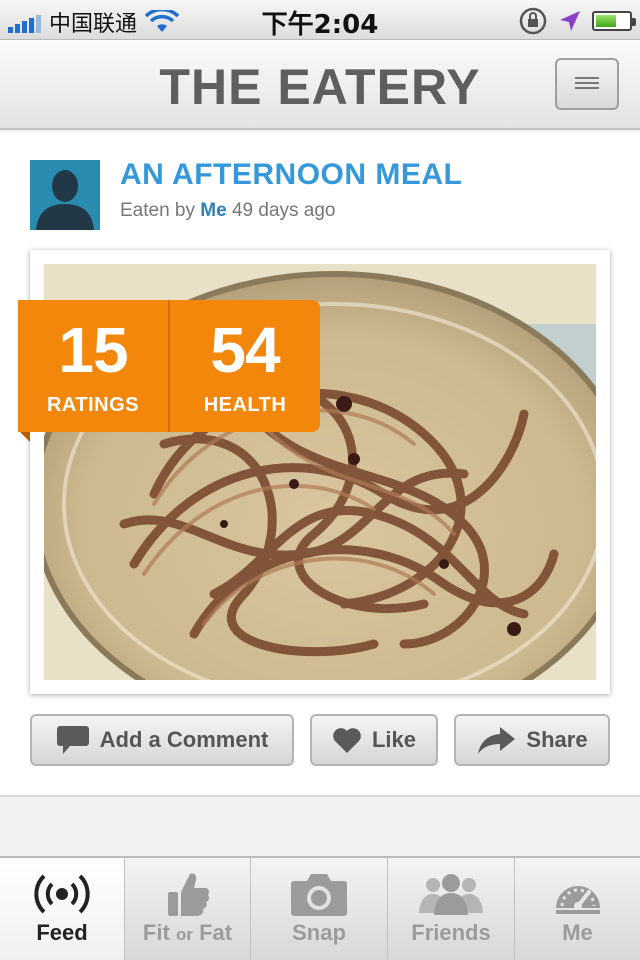  What do you see at coordinates (283, 210) in the screenshot?
I see `meta-time: 49 days ago` at bounding box center [283, 210].